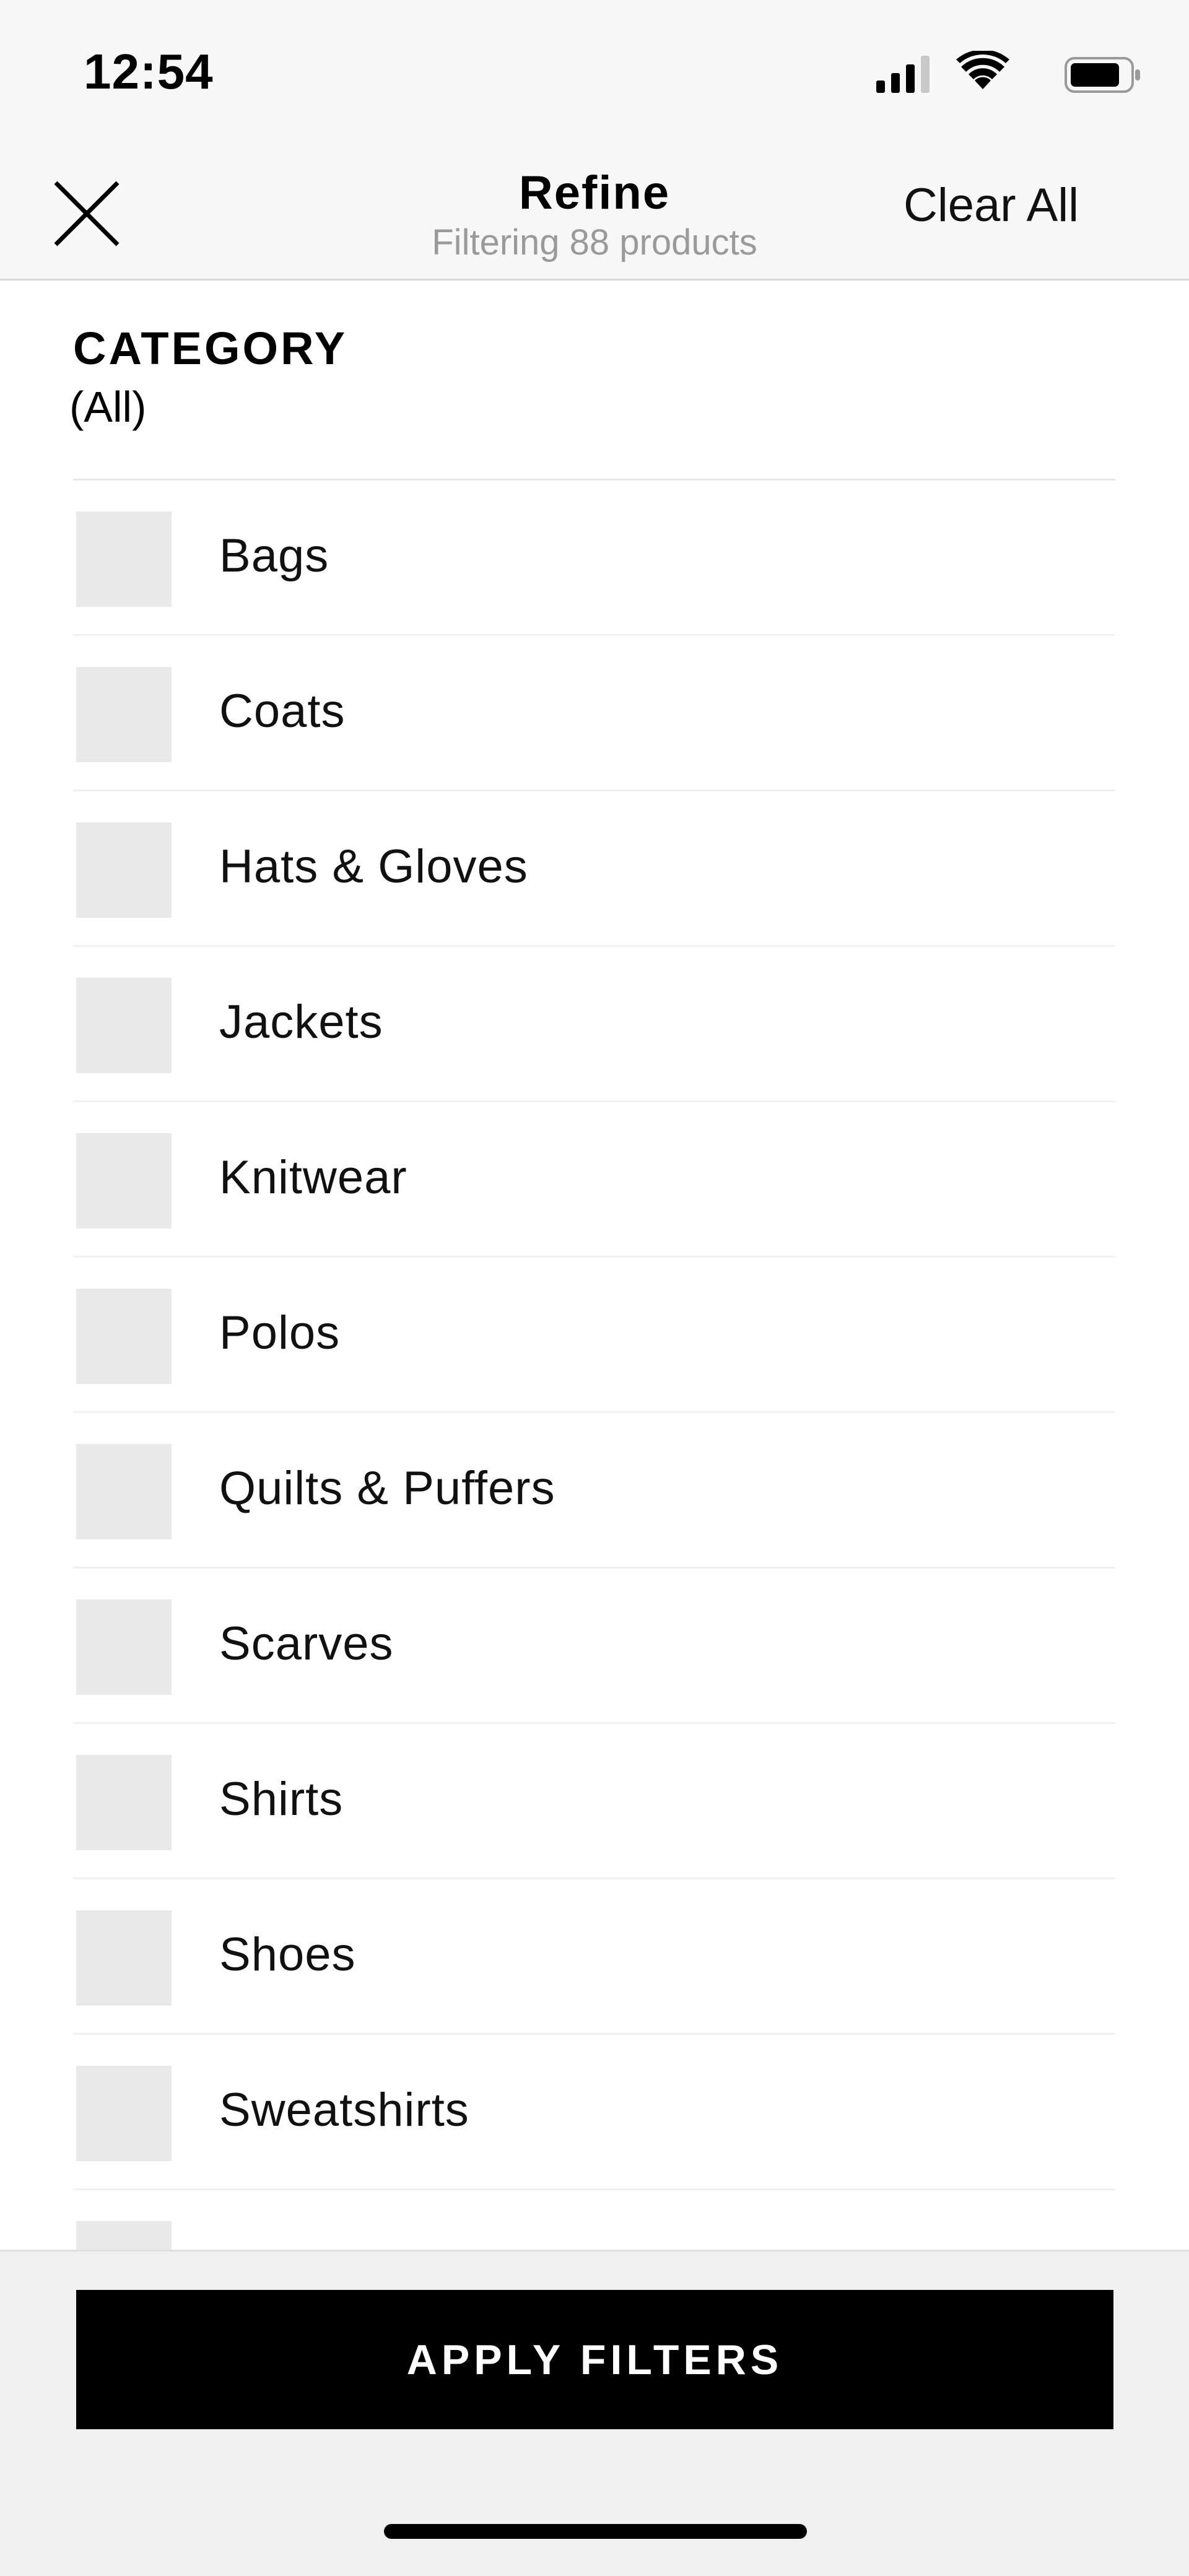 Image resolution: width=1189 pixels, height=2576 pixels. What do you see at coordinates (208, 377) in the screenshot?
I see `category-section-header: CATEGORY (All)` at bounding box center [208, 377].